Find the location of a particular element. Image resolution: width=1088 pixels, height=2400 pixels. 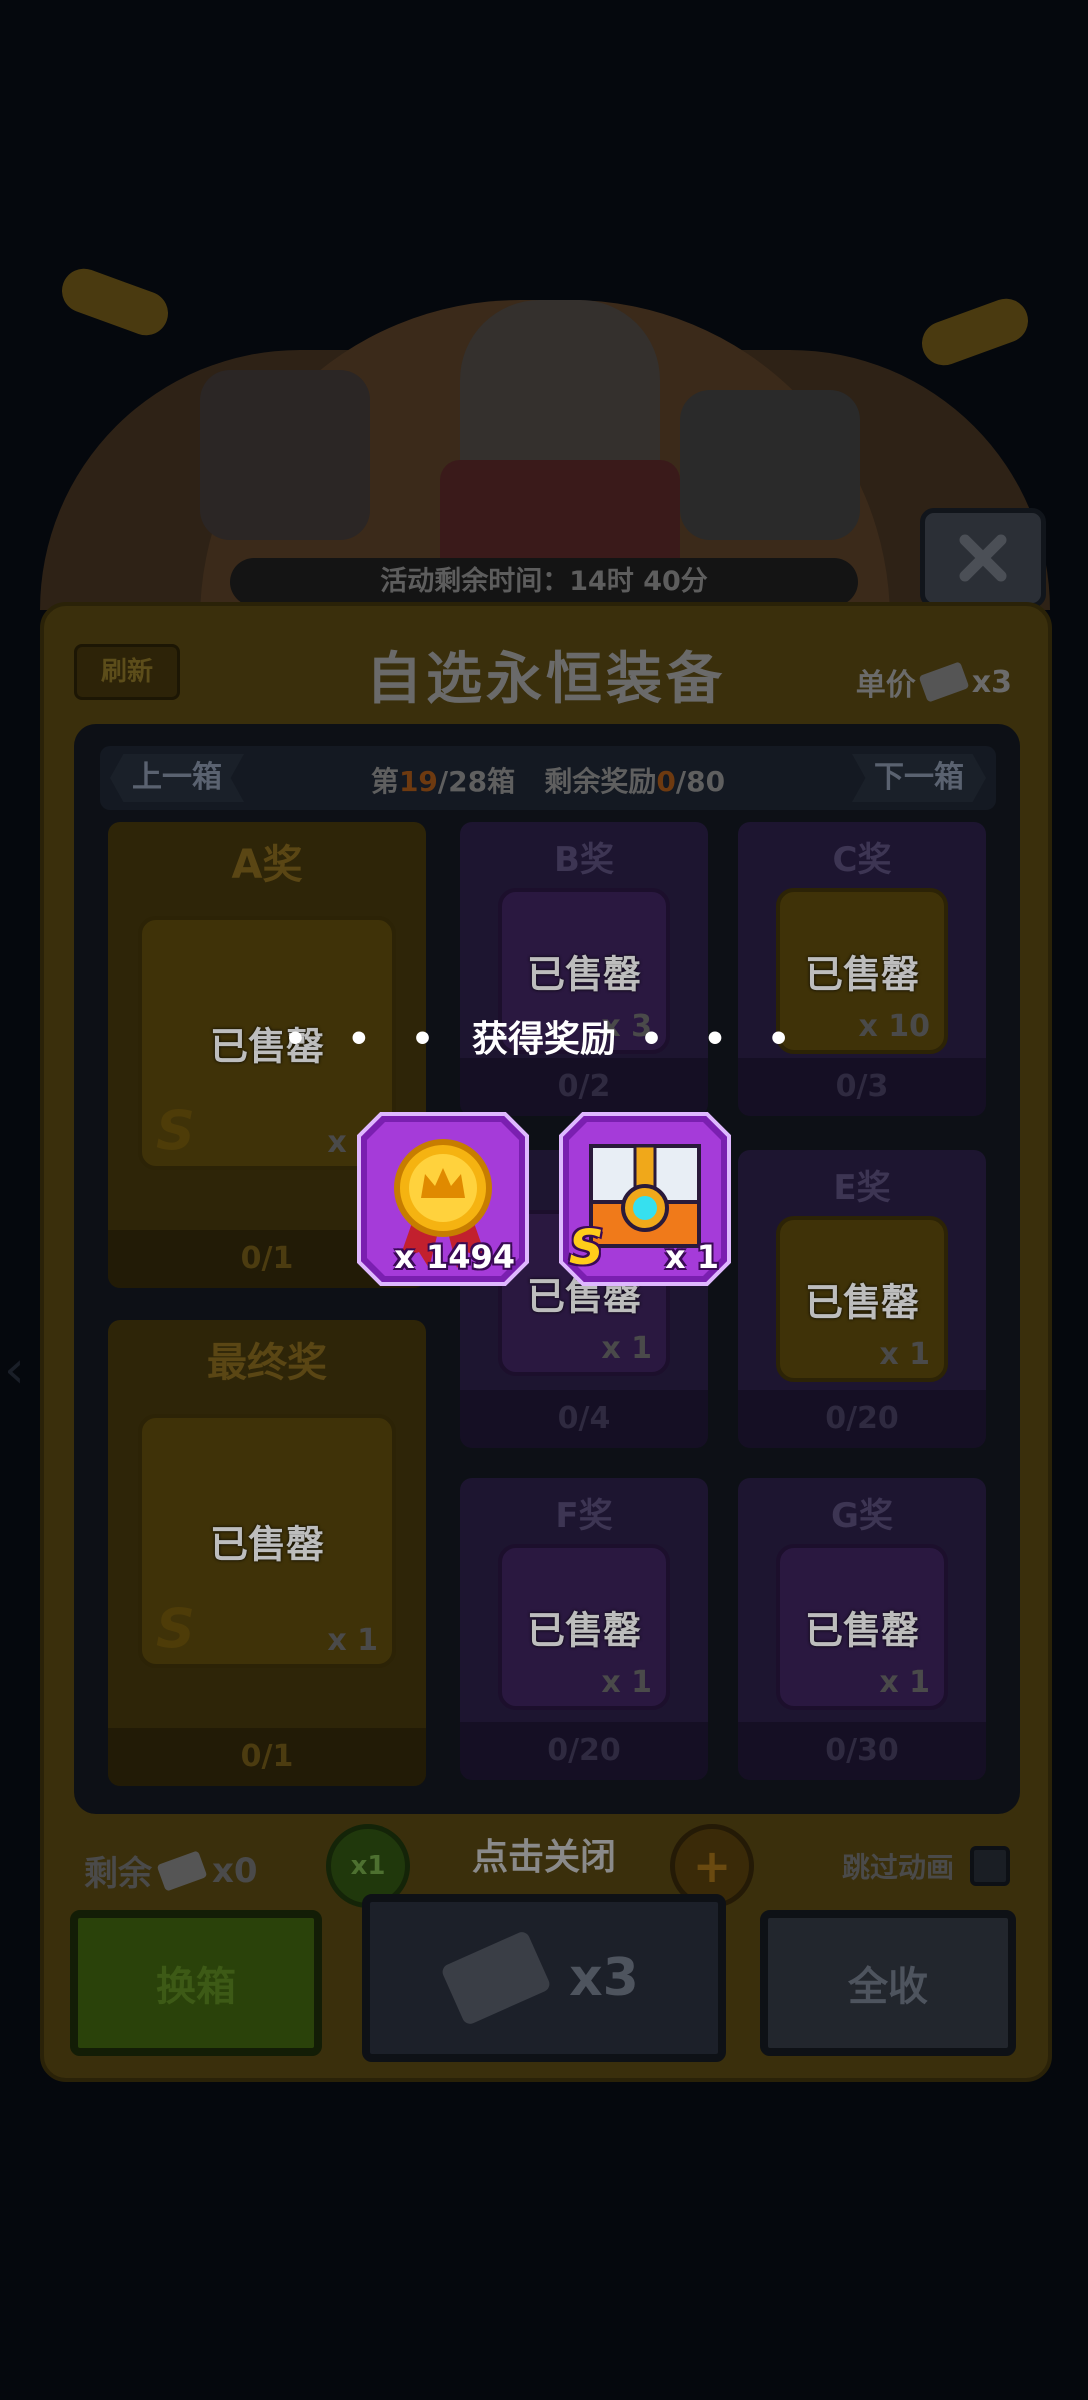

prize-card-c: C奖 已售罄 x 10 0/3 is located at coordinates (862, 969).